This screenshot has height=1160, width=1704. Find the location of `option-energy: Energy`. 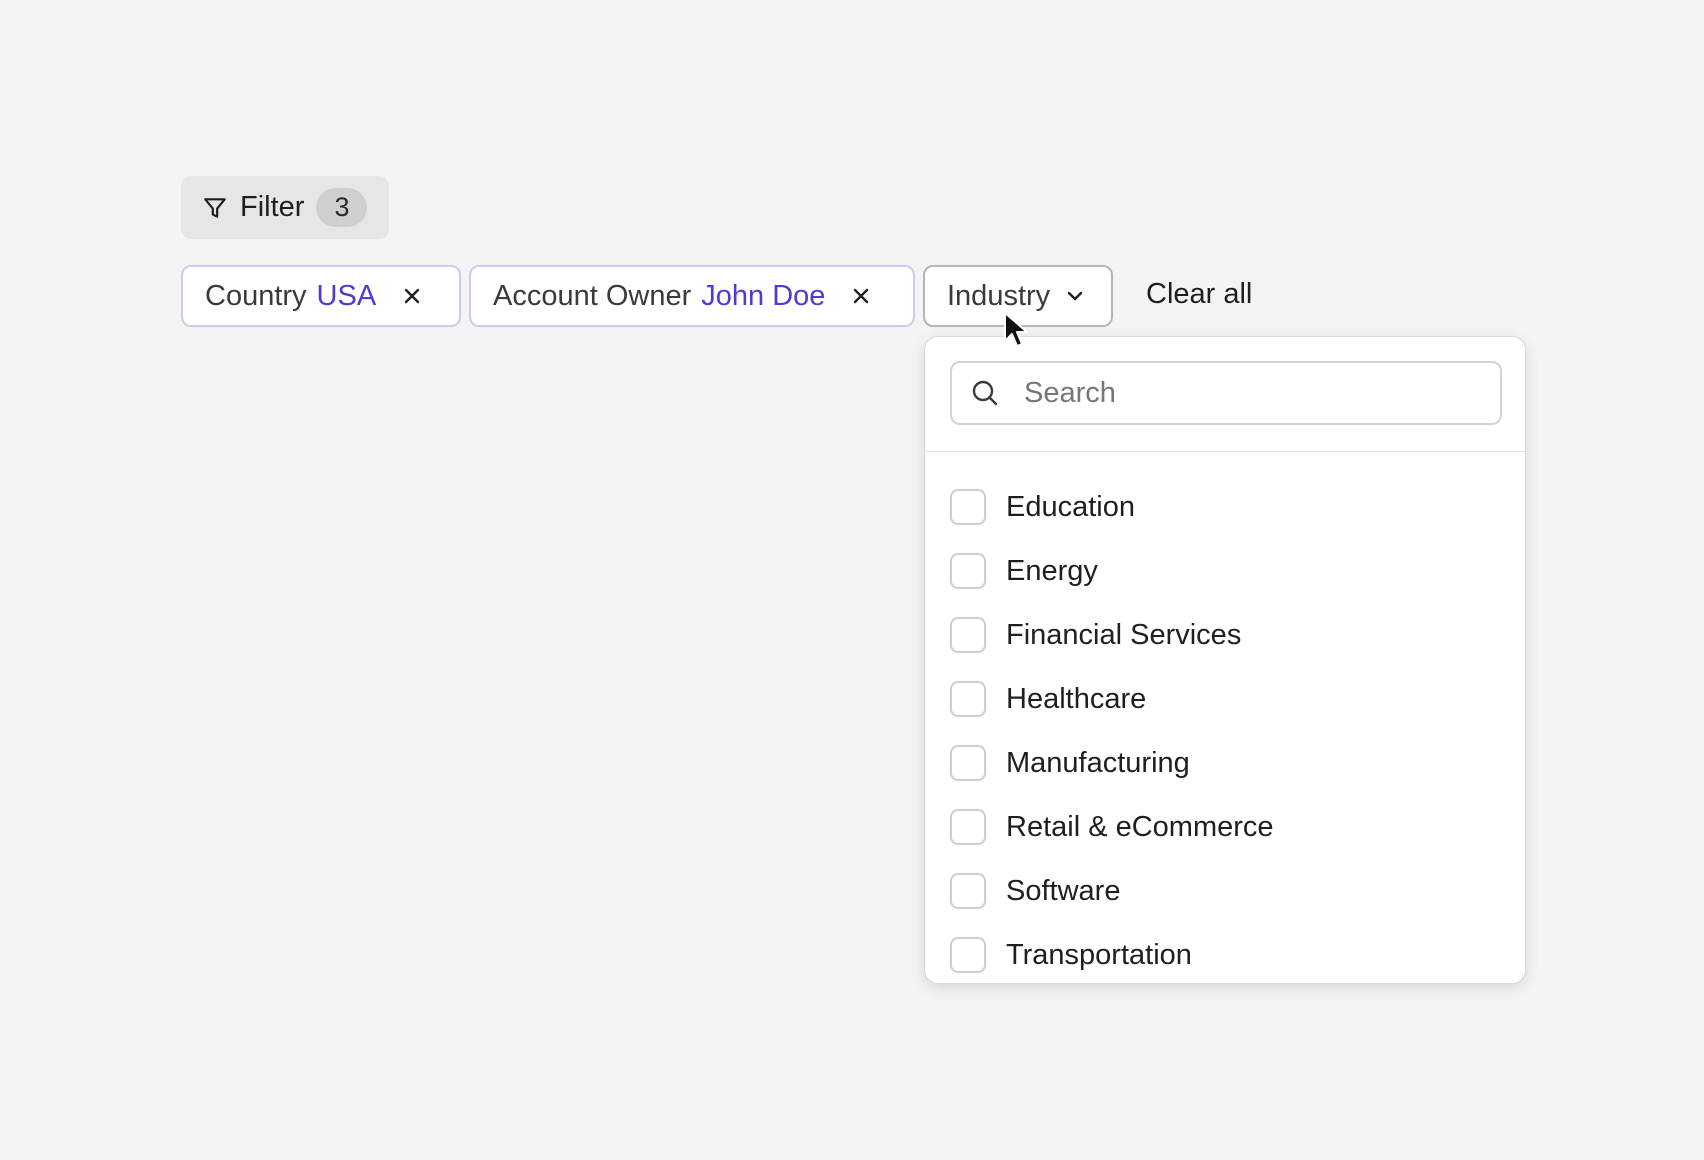

option-energy: Energy is located at coordinates (1112, 571).